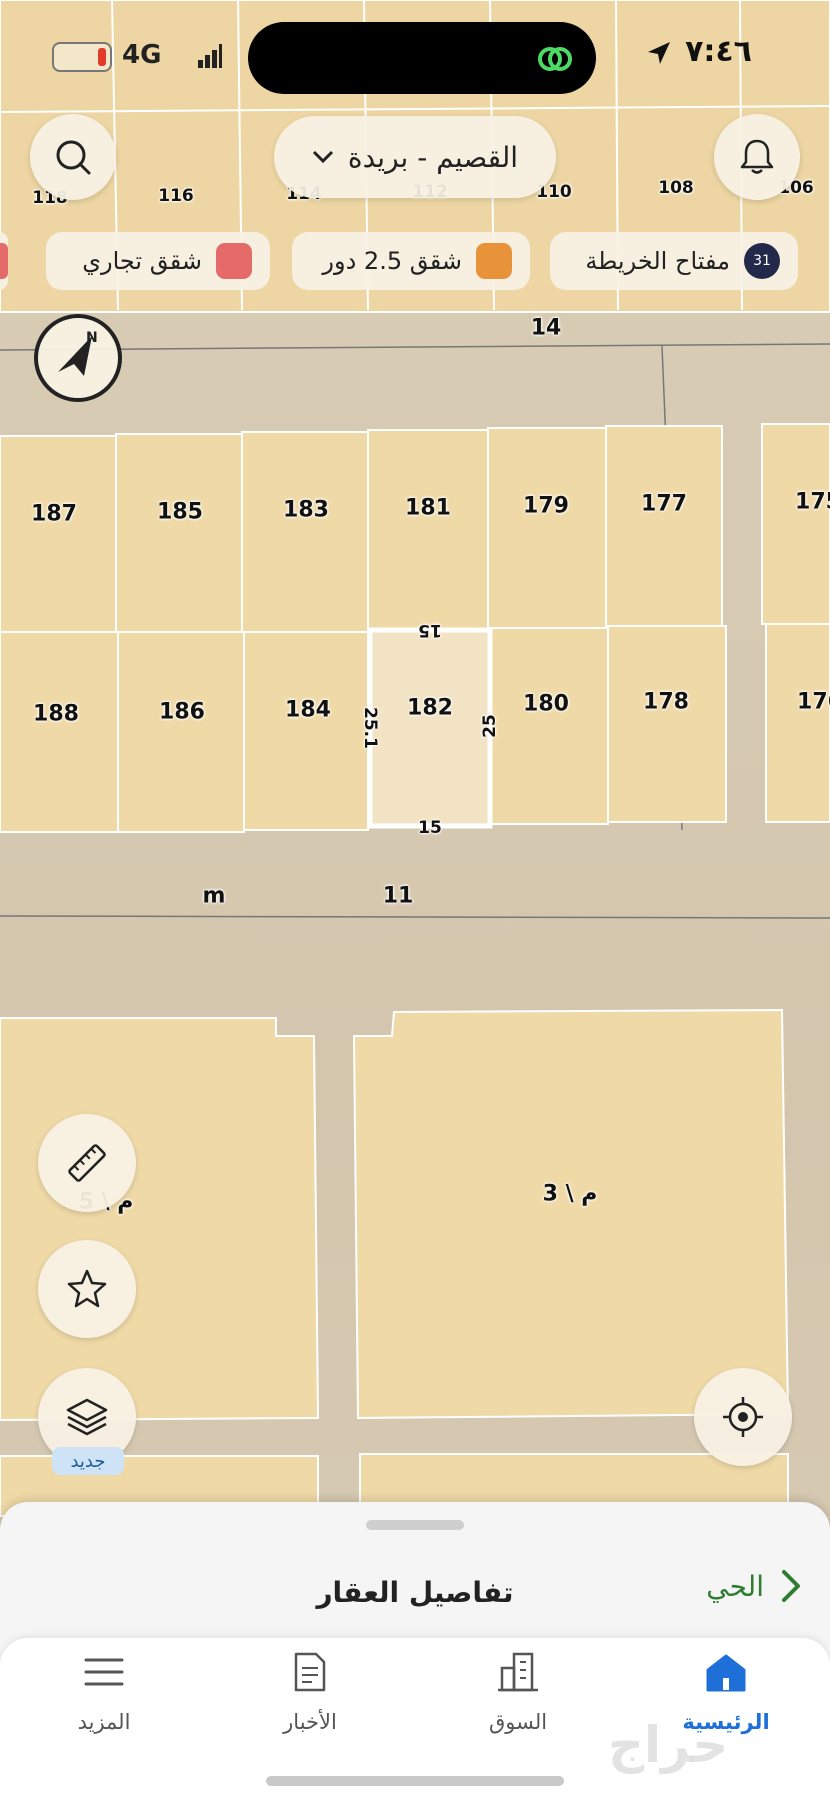  I want to click on tab-news: الأخبار, so click(310, 1703).